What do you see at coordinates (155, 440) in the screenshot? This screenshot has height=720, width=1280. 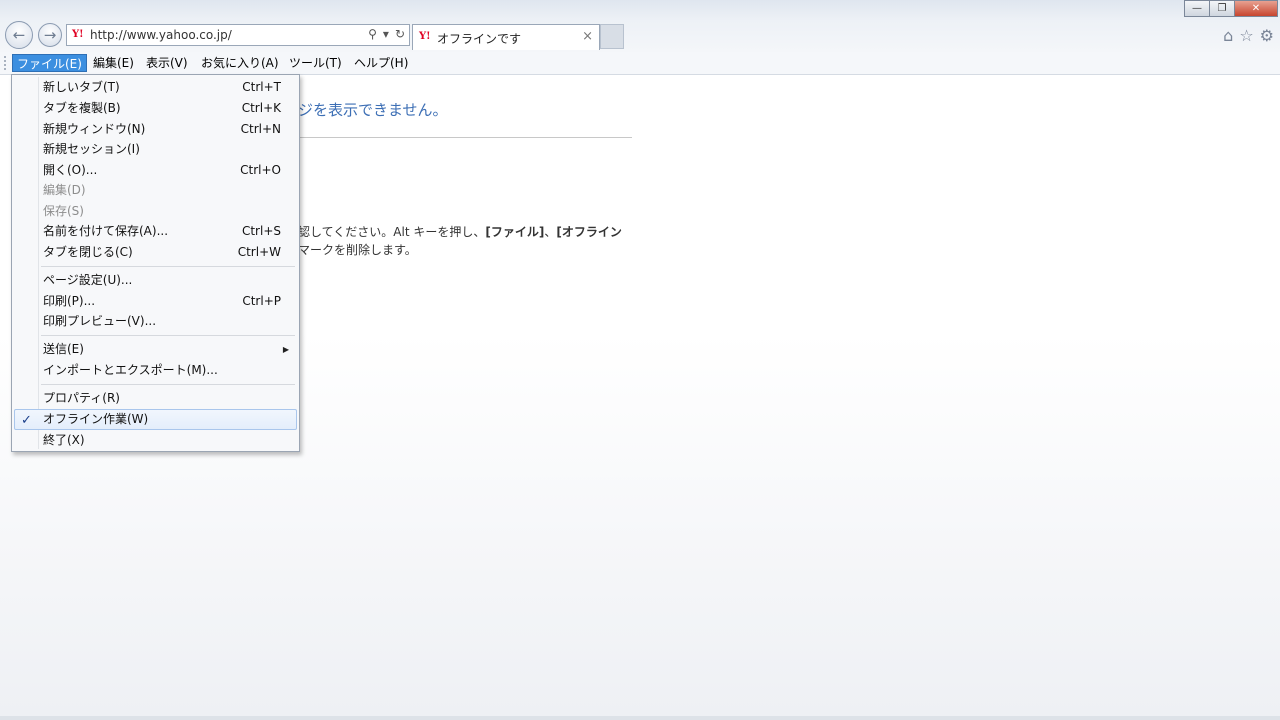 I see `menu-item-exit: 終了(X)` at bounding box center [155, 440].